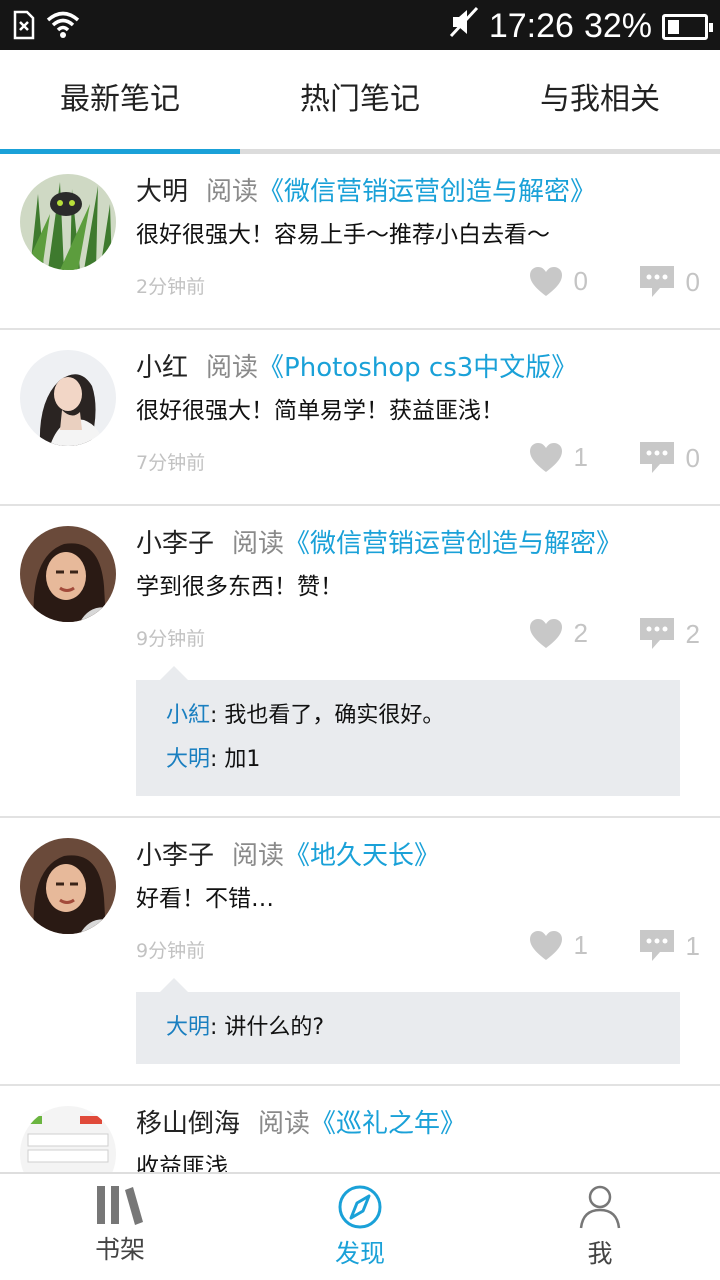 The image size is (720, 1280). Describe the element at coordinates (120, 1227) in the screenshot. I see `nav-bookshelf: 书架` at that location.